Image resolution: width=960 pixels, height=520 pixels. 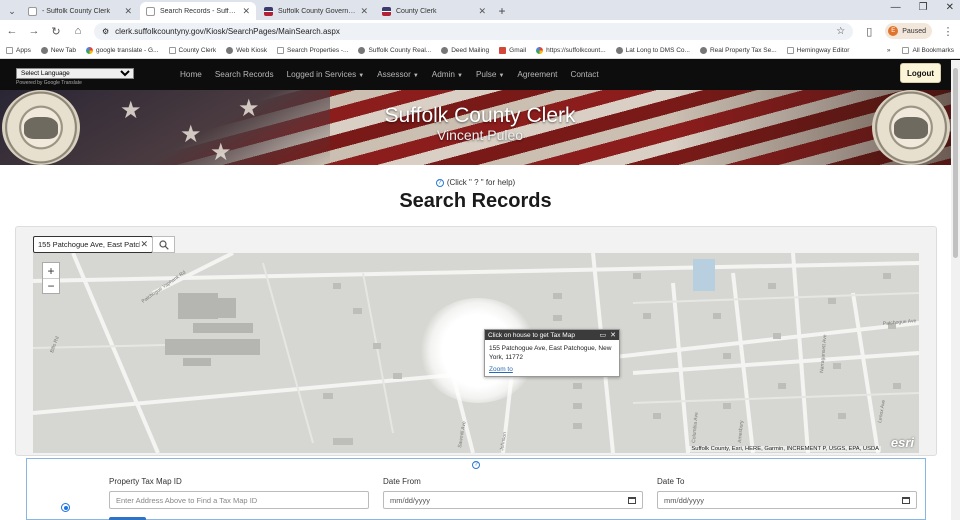 I want to click on browser-tab: County Clerk ✕, so click(x=434, y=11).